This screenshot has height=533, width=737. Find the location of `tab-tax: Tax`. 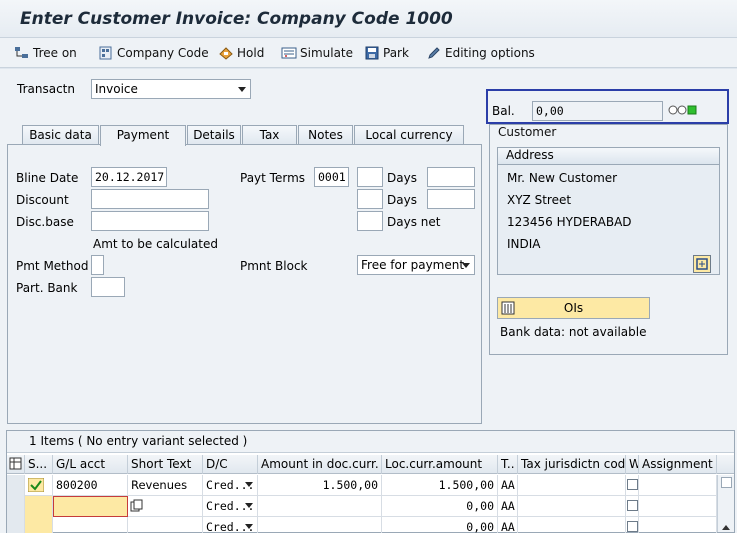

tab-tax: Tax is located at coordinates (269, 135).